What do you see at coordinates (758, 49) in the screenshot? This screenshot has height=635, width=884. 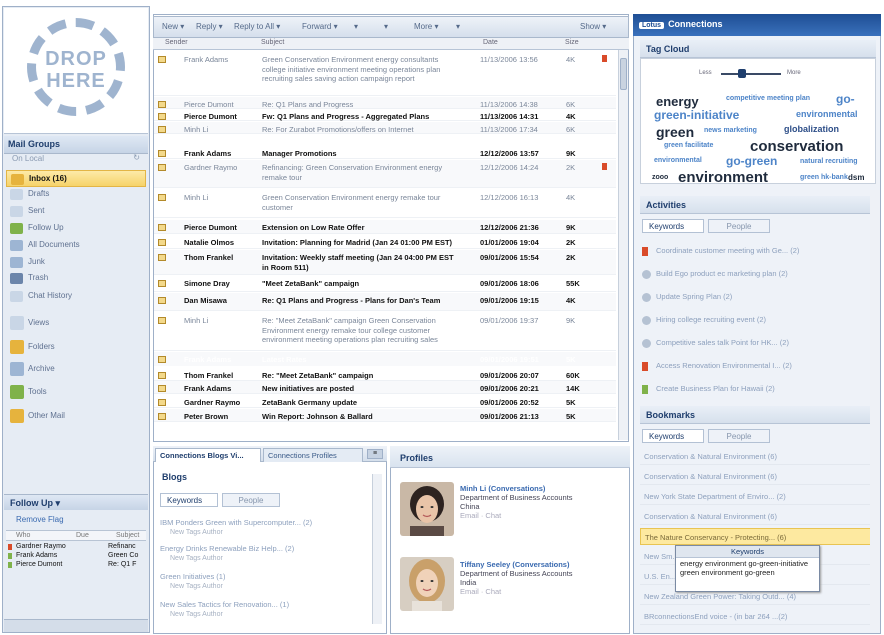 I see `tag-cloud-header: Tag Cloud` at bounding box center [758, 49].